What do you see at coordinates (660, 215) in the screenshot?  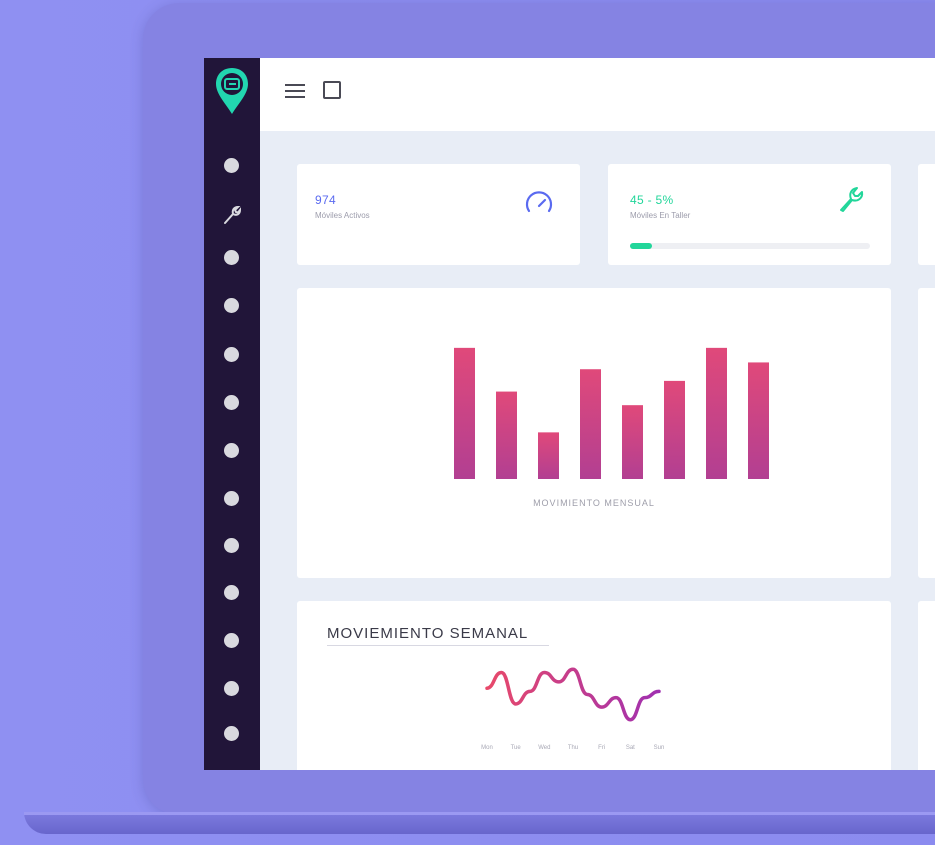 I see `stat-label: Móviles En Taller` at bounding box center [660, 215].